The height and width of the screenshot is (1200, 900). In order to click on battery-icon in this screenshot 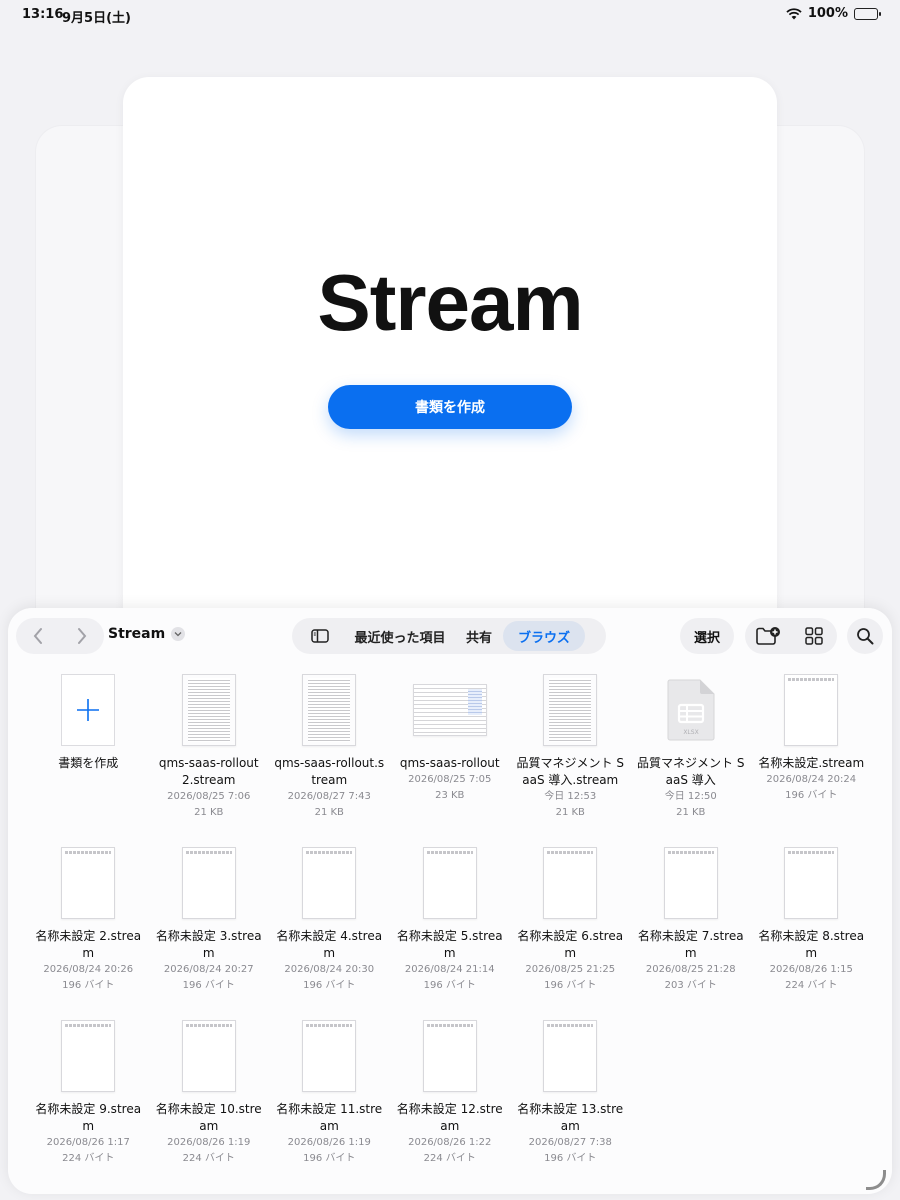, I will do `click(867, 13)`.